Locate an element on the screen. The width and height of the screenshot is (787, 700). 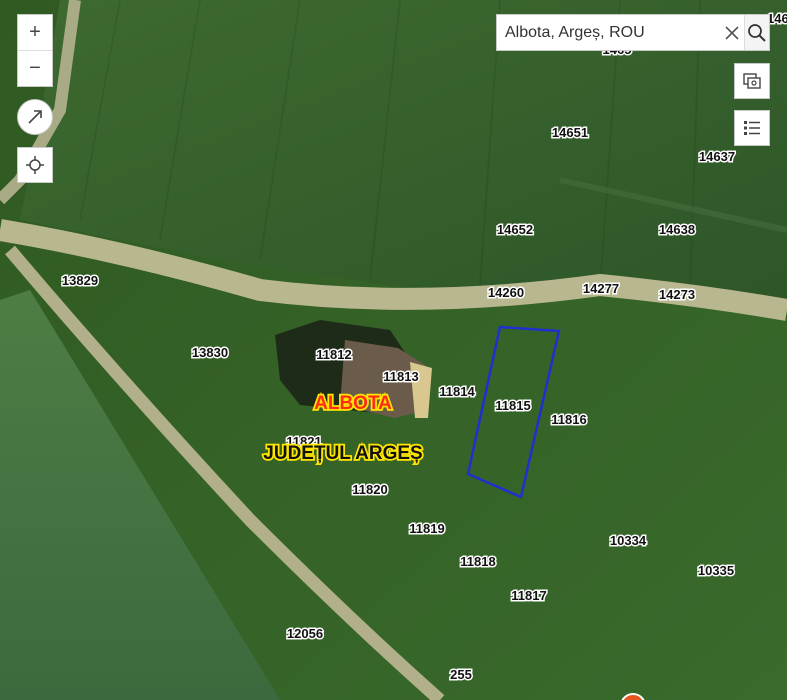
parcel-label: 11820 is located at coordinates (370, 490).